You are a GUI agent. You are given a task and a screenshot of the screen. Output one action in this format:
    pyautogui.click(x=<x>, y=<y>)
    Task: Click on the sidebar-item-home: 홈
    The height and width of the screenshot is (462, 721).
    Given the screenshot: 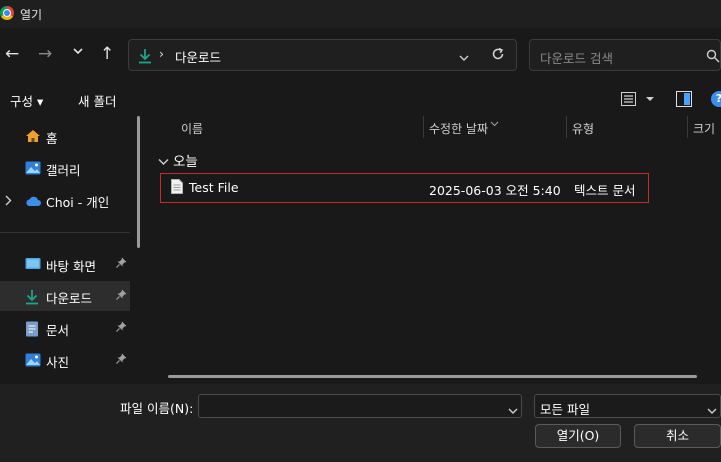 What is the action you would take?
    pyautogui.click(x=65, y=136)
    